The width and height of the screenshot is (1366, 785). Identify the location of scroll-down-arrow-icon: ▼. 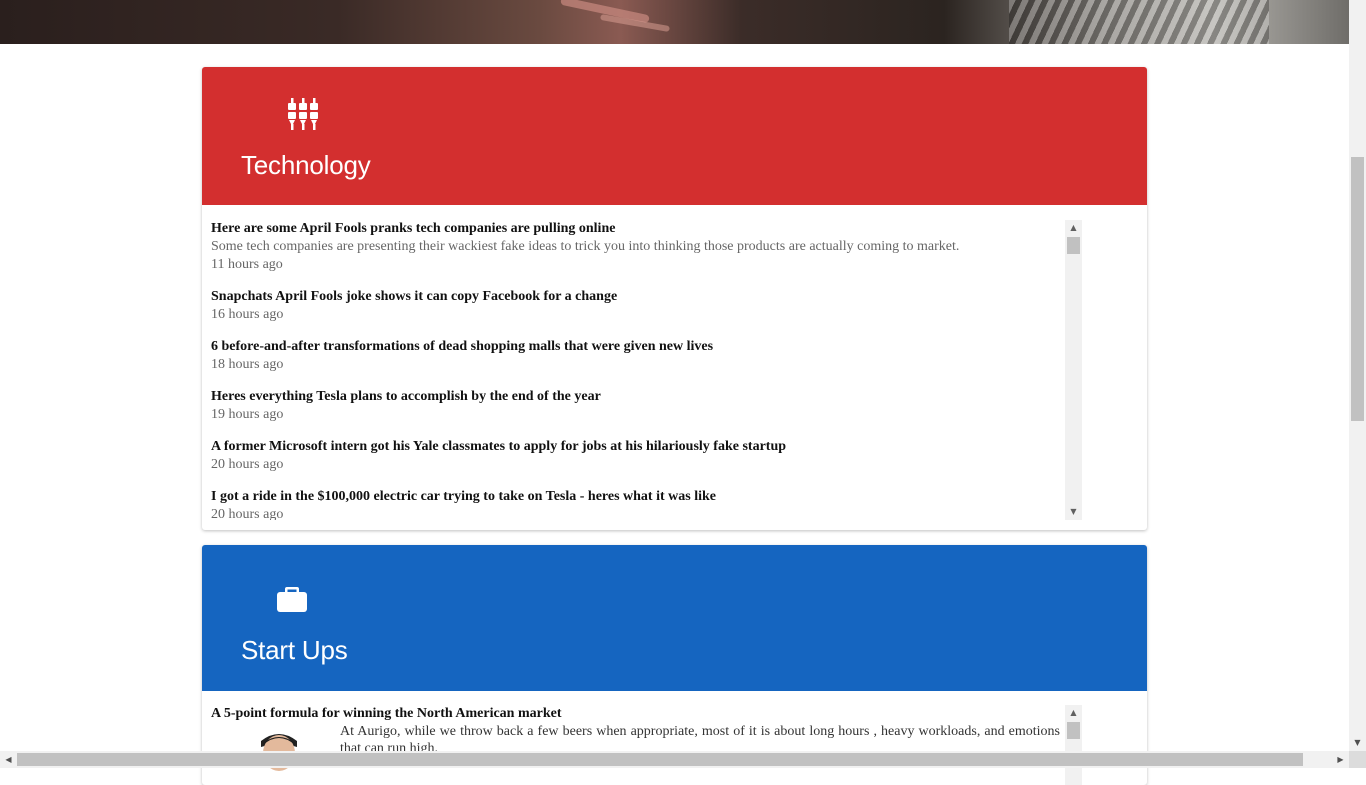
(1073, 512).